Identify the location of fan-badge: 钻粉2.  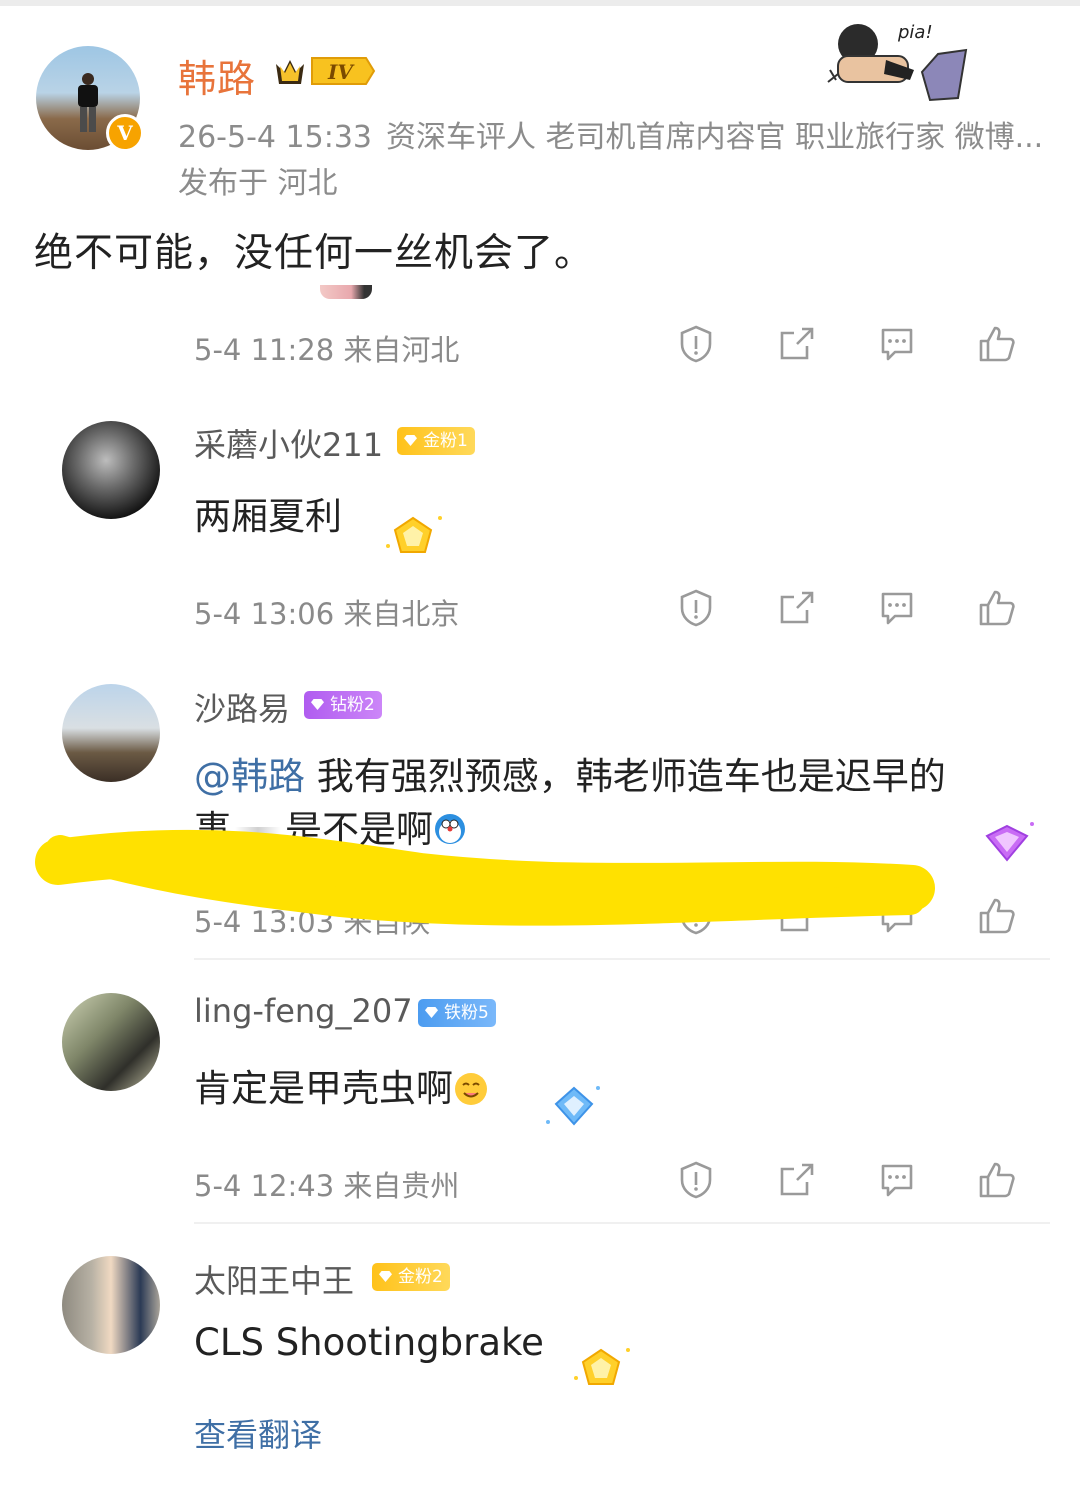
(343, 705).